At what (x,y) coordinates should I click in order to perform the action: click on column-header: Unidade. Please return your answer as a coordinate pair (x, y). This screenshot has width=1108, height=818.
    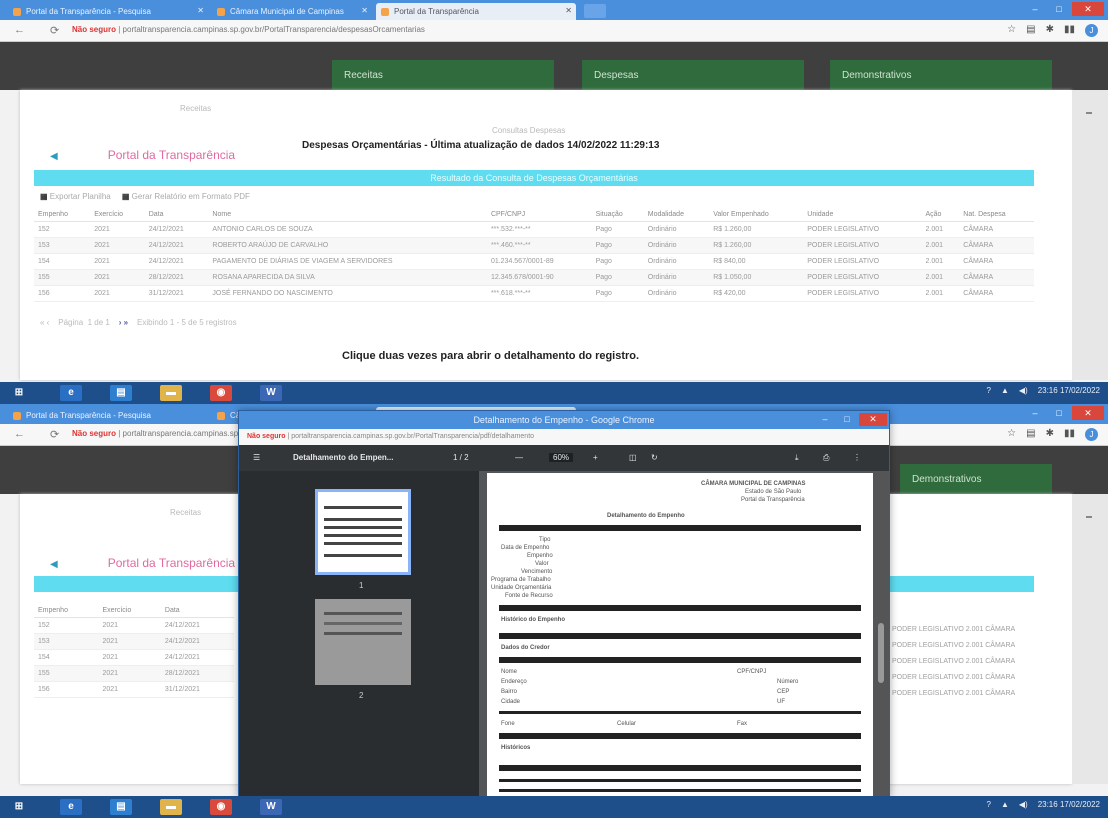
    Looking at the image, I should click on (862, 215).